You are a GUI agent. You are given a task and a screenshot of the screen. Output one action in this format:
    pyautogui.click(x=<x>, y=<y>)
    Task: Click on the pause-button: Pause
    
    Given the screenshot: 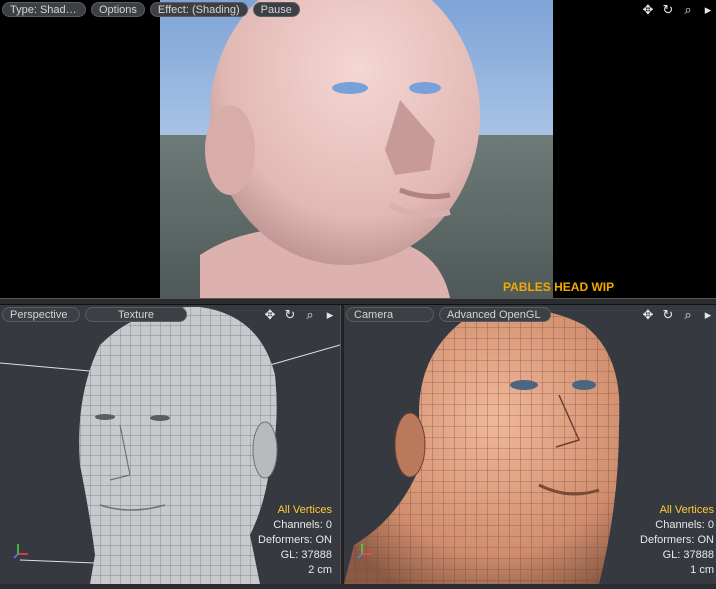 What is the action you would take?
    pyautogui.click(x=276, y=9)
    